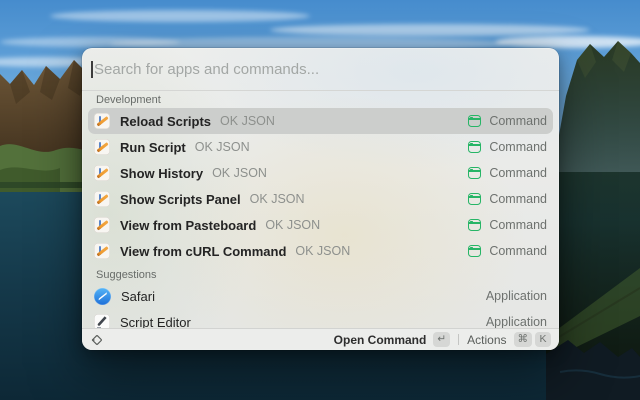  I want to click on list-item-view-from-curl-command: View from cURL Command OK JSON Command, so click(320, 251).